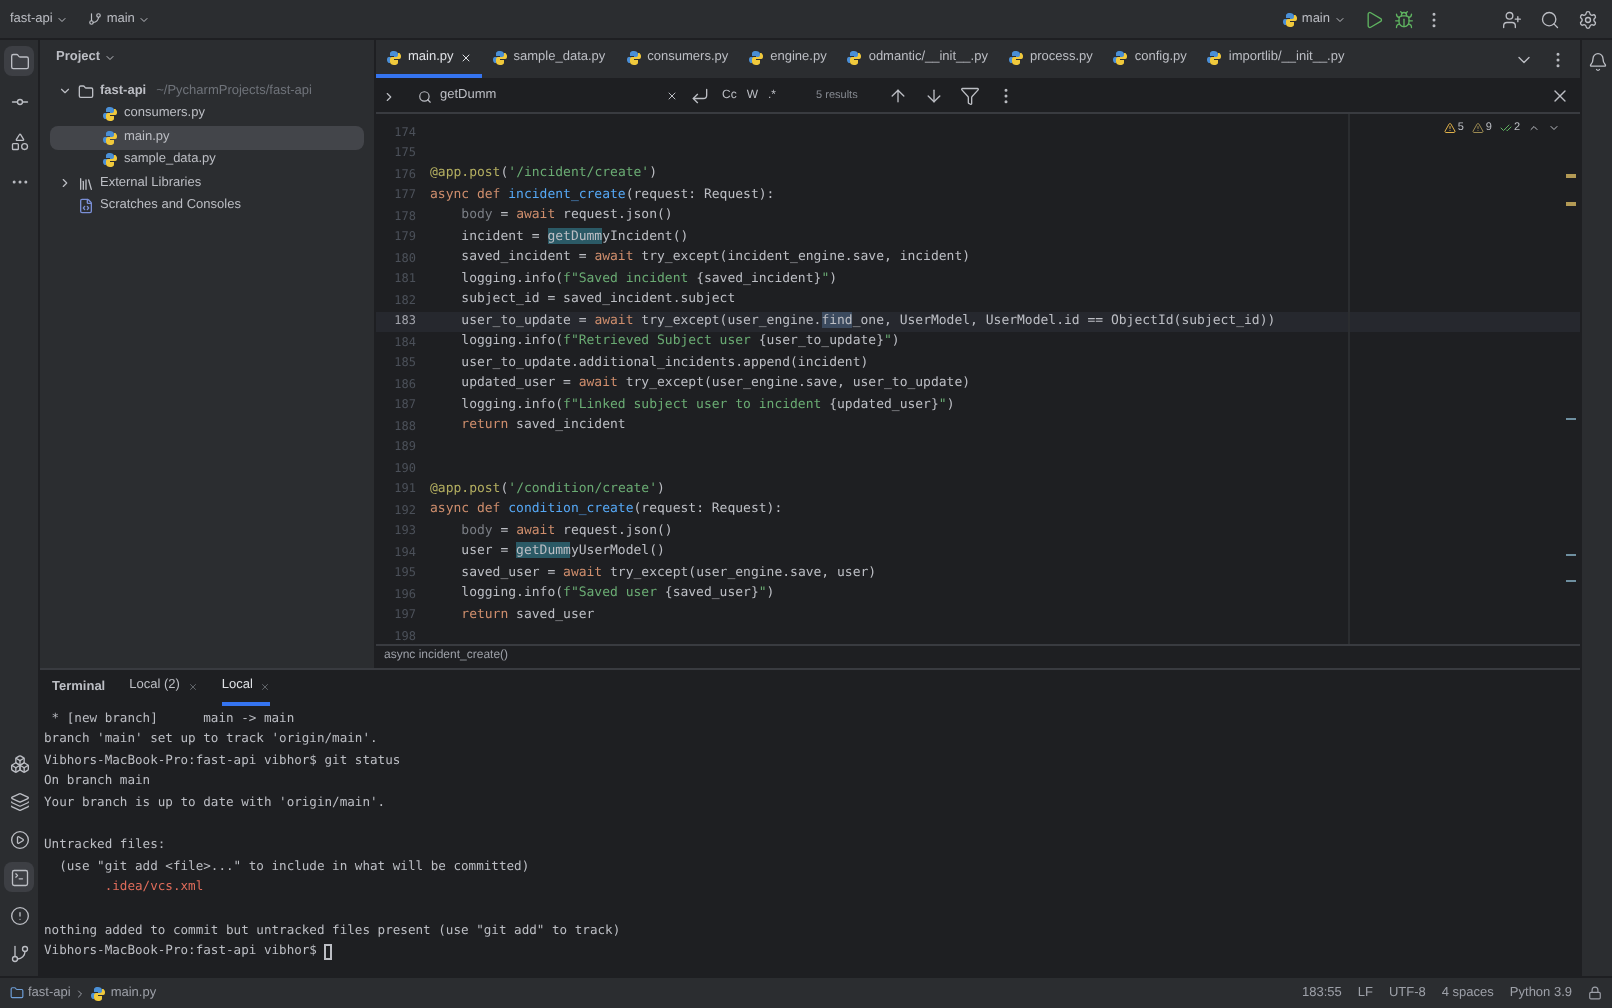 The image size is (1612, 1008). I want to click on separator-icon, so click(80, 993).